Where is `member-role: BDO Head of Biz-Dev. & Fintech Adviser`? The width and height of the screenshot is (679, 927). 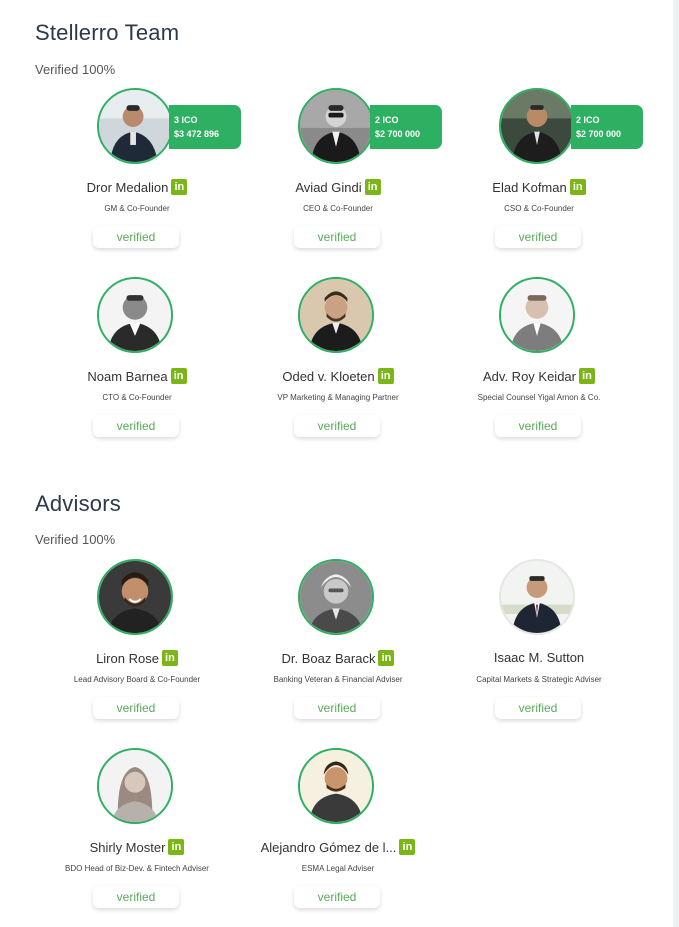
member-role: BDO Head of Biz-Dev. & Fintech Adviser is located at coordinates (137, 868).